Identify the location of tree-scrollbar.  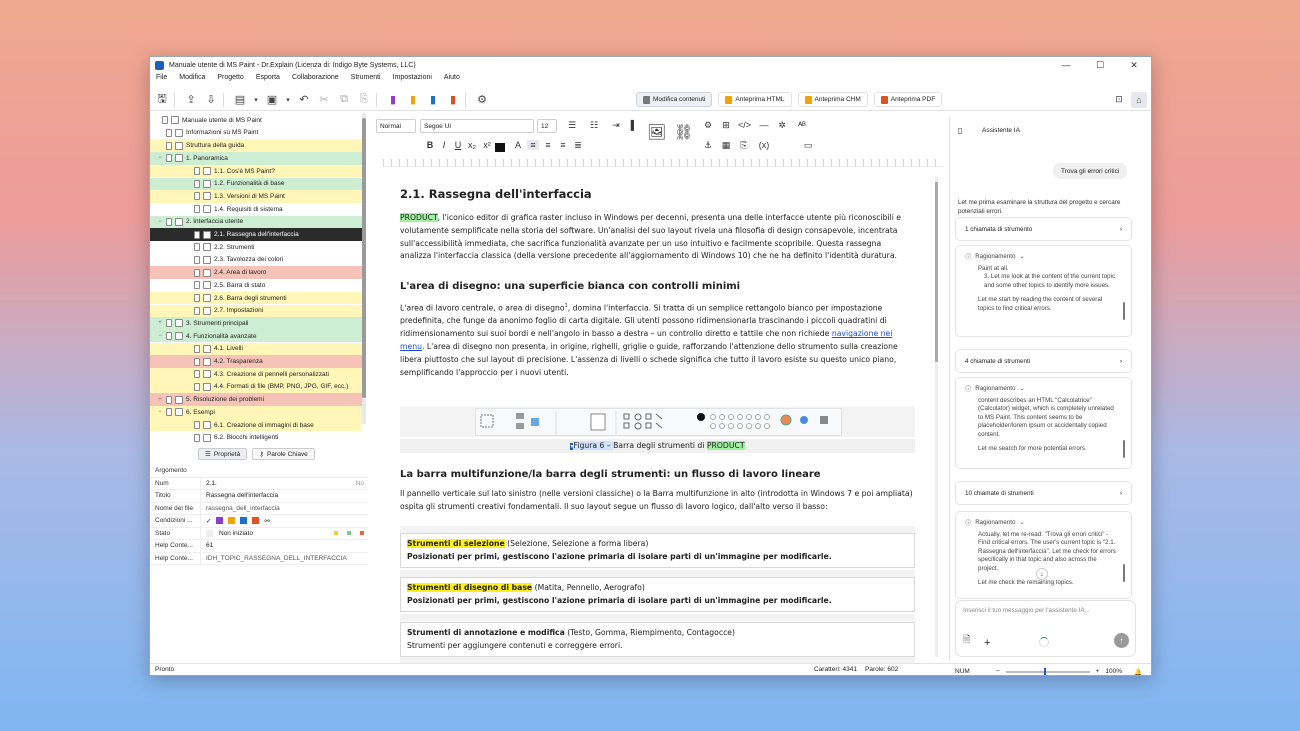
(364, 269).